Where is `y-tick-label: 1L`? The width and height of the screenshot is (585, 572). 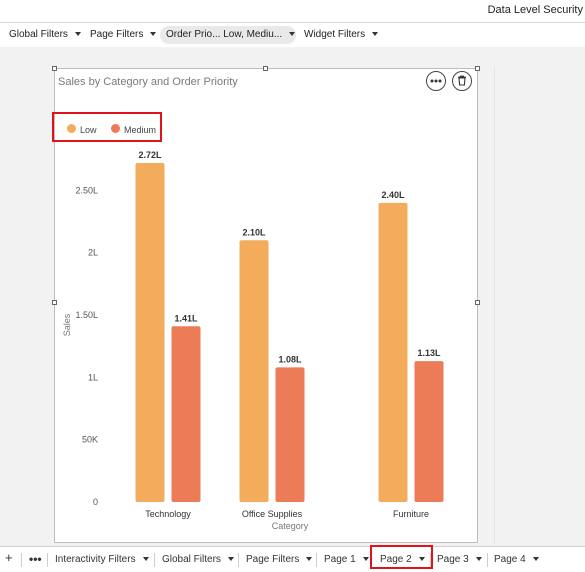 y-tick-label: 1L is located at coordinates (93, 377).